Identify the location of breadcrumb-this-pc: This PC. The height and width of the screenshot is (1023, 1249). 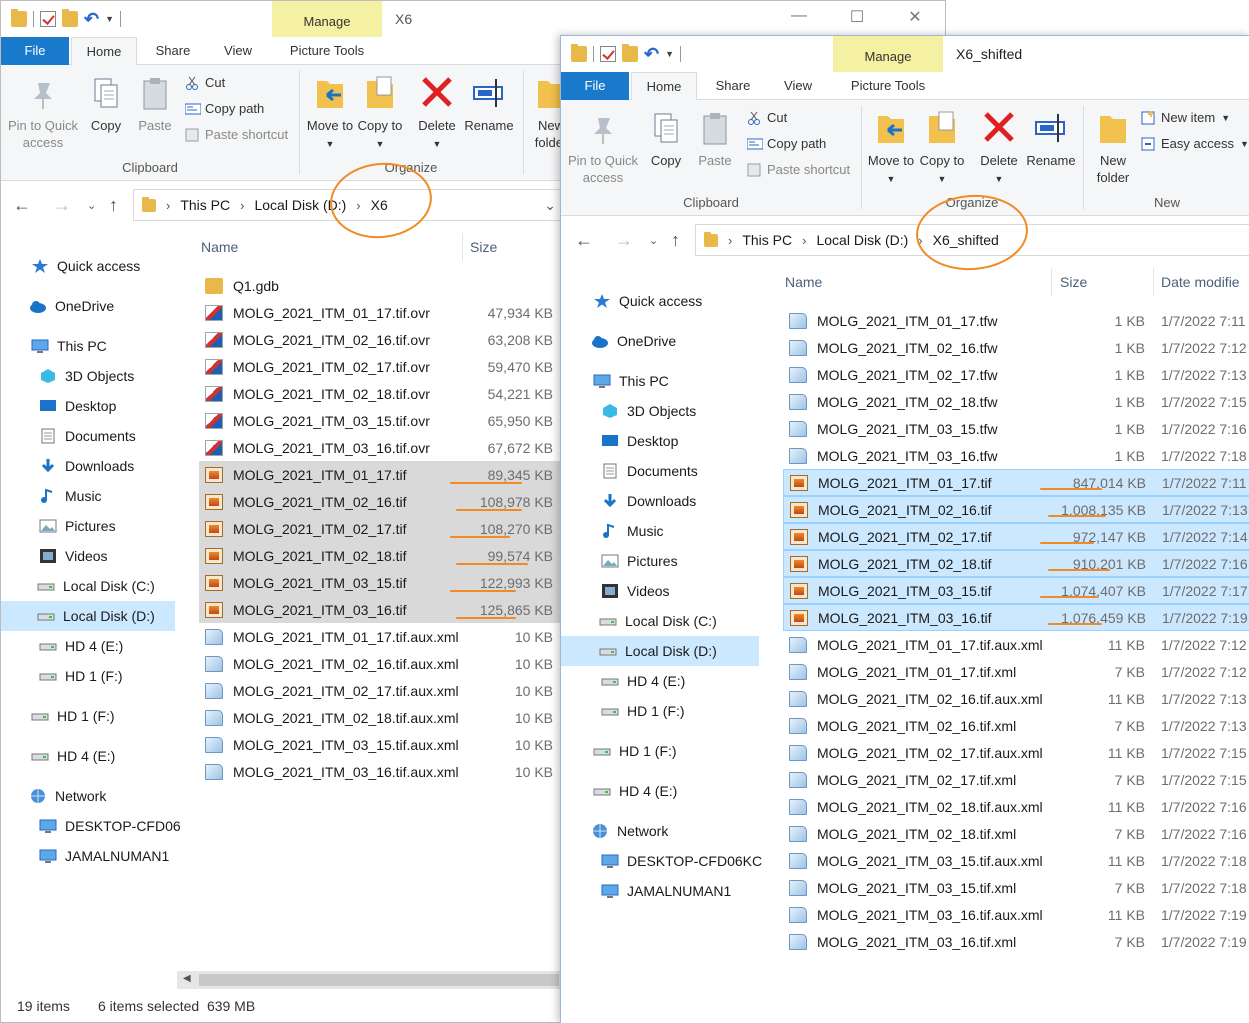
(205, 205).